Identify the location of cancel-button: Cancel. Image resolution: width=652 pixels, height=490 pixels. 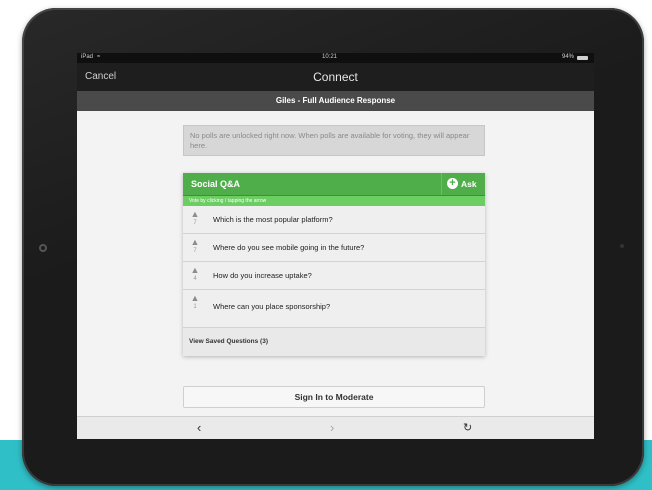
(100, 76).